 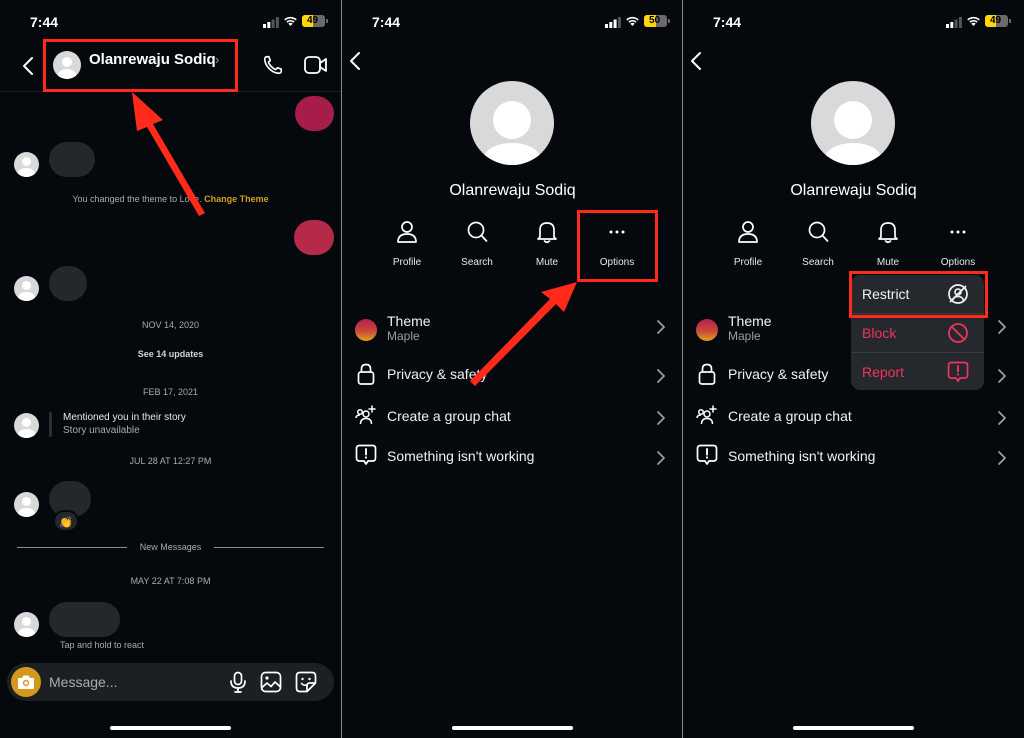 I want to click on battery-icon: 50, so click(x=655, y=21).